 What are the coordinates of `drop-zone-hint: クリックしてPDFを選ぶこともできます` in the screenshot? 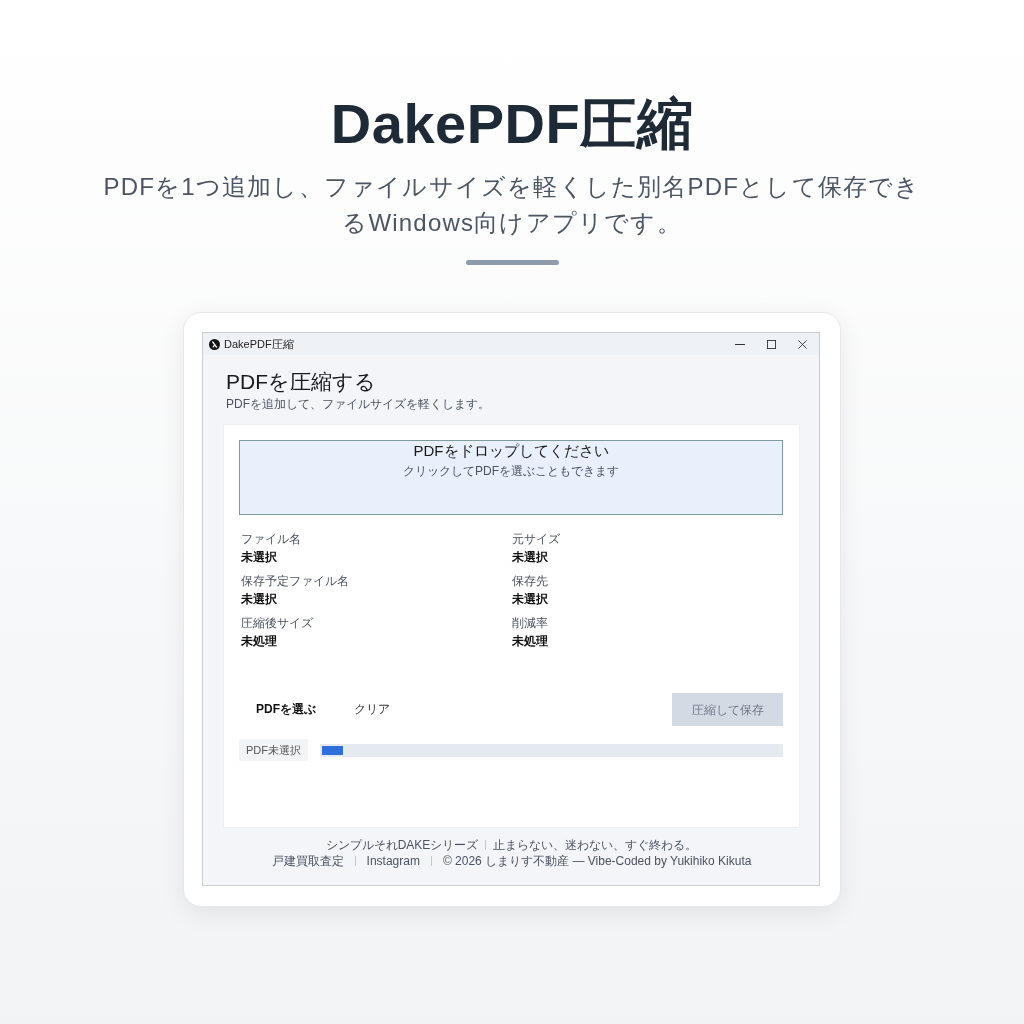 It's located at (511, 471).